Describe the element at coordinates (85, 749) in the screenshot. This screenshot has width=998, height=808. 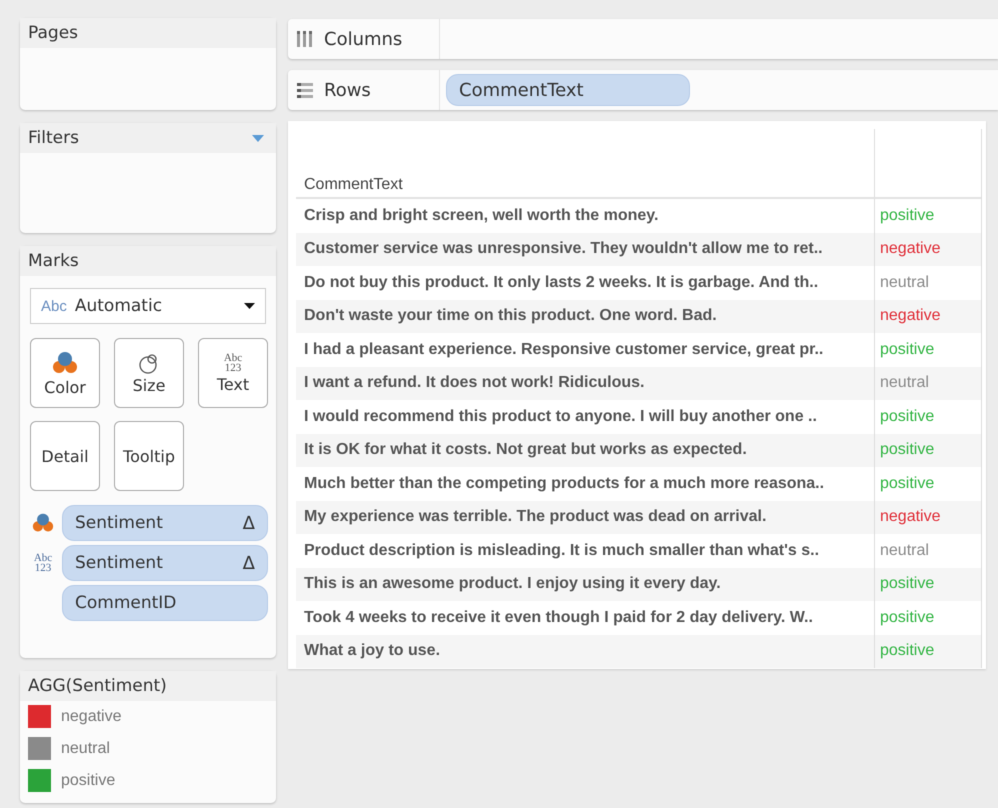
I see `legend-label: neutral` at that location.